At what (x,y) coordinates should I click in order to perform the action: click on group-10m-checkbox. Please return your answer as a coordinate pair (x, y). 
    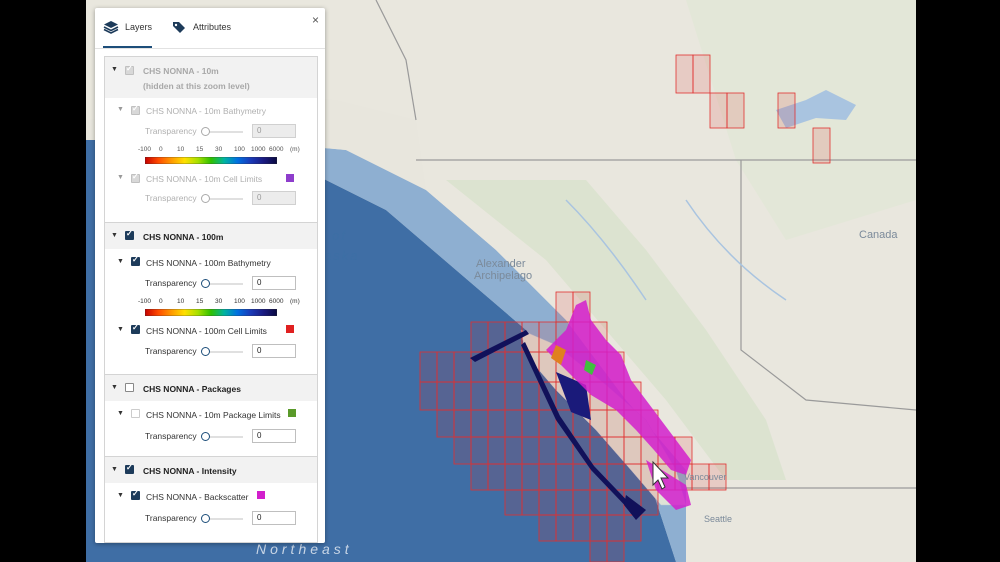
    Looking at the image, I should click on (129, 69).